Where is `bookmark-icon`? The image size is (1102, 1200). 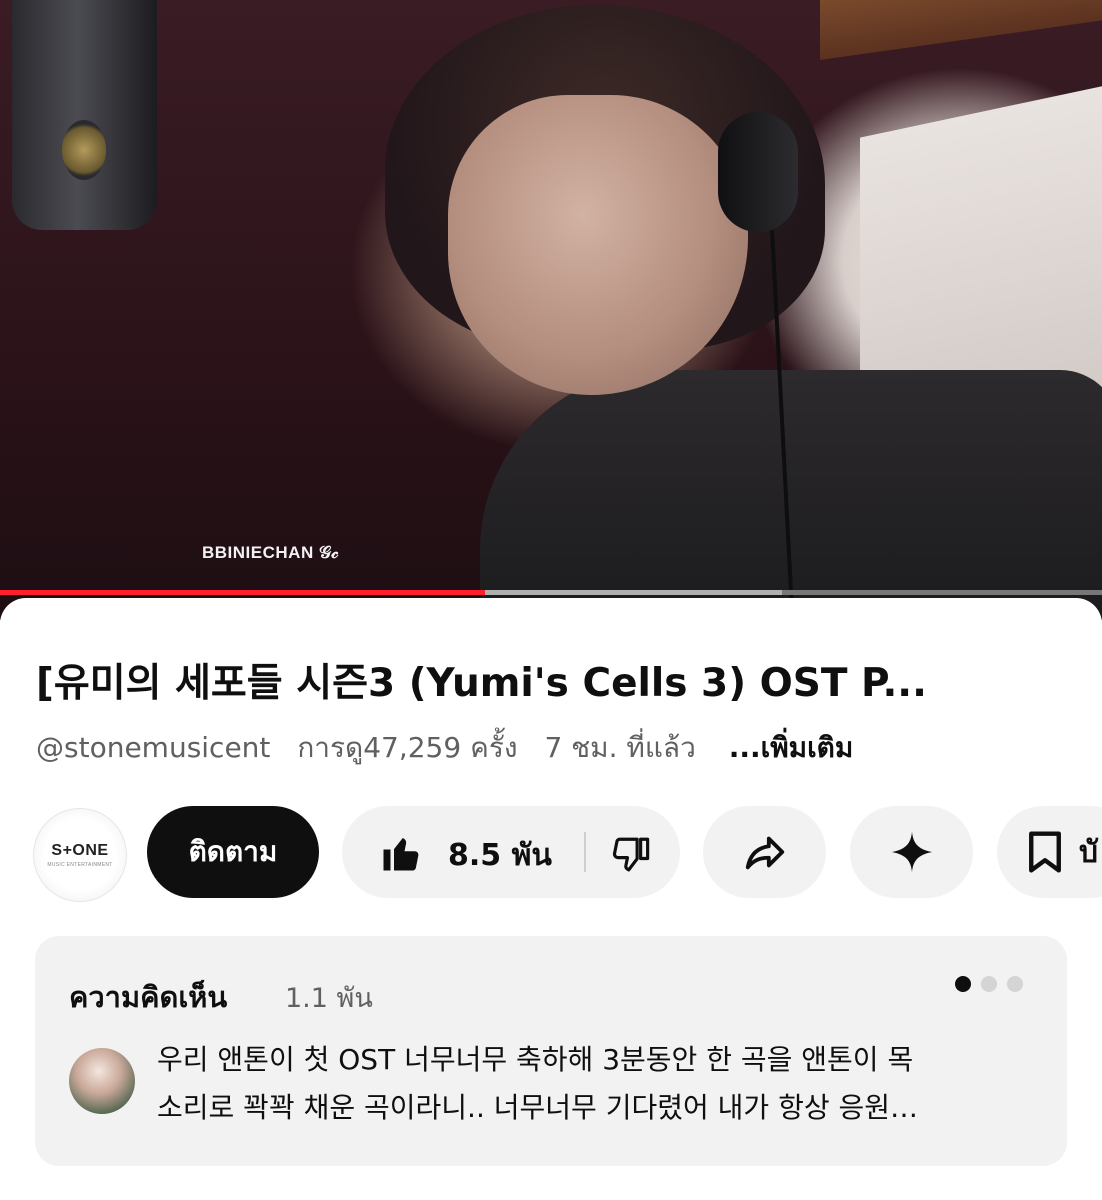 bookmark-icon is located at coordinates (1045, 852).